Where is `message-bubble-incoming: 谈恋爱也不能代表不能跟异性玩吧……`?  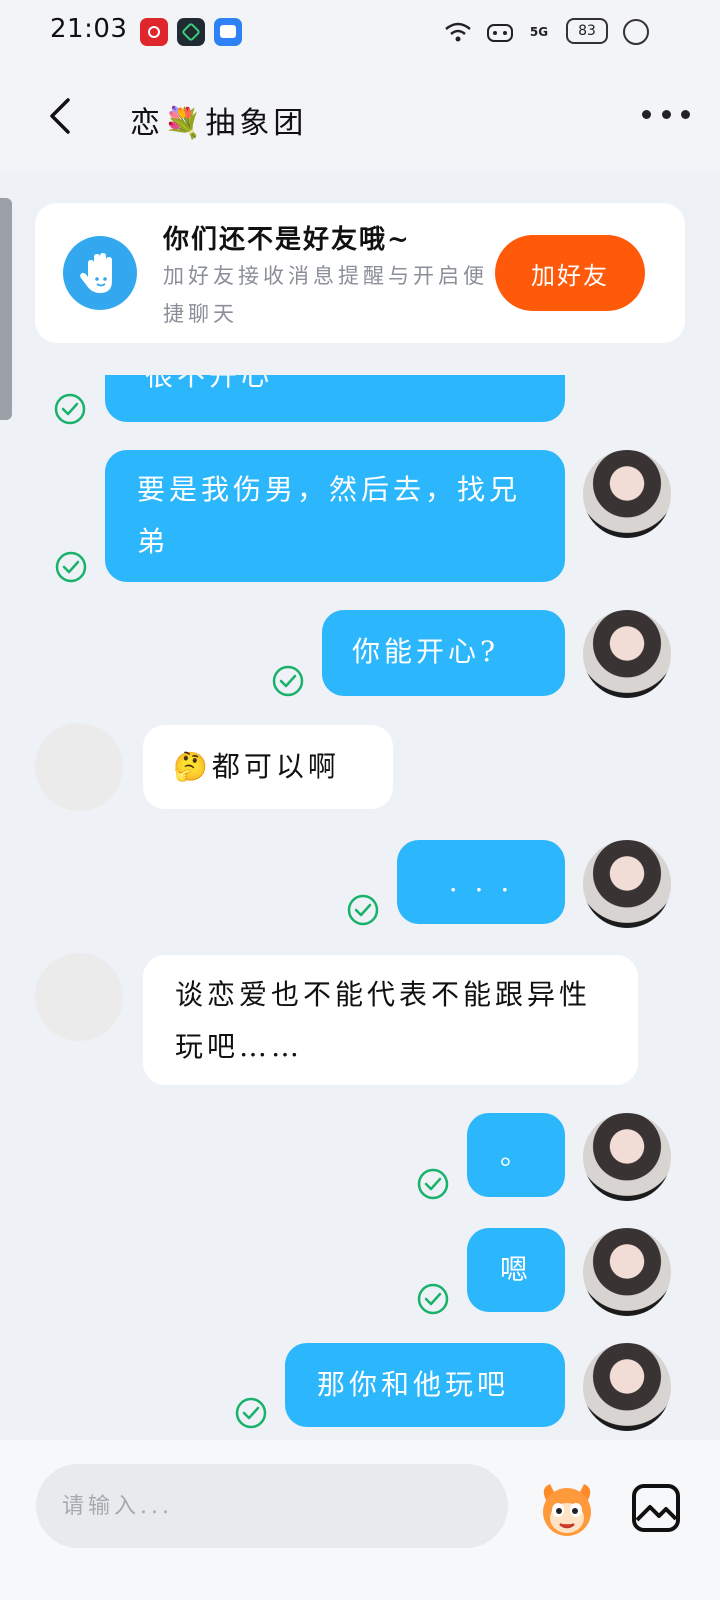
message-bubble-incoming: 谈恋爱也不能代表不能跟异性玩吧…… is located at coordinates (390, 1020).